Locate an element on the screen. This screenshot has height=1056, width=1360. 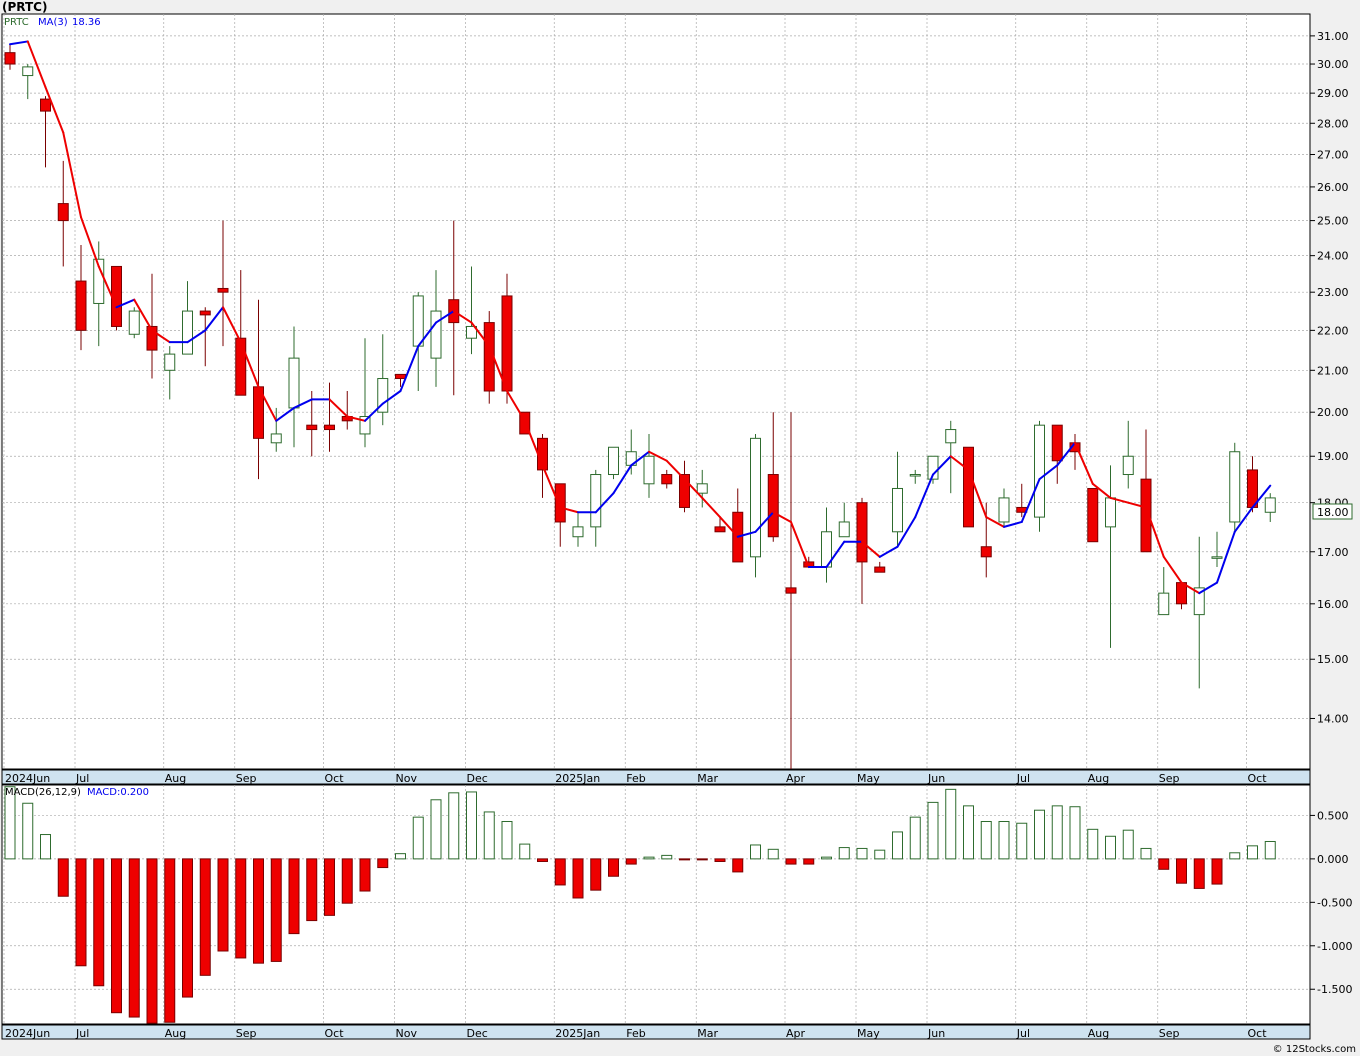
price-y-tick-label: 31.00 is located at coordinates (1333, 36).